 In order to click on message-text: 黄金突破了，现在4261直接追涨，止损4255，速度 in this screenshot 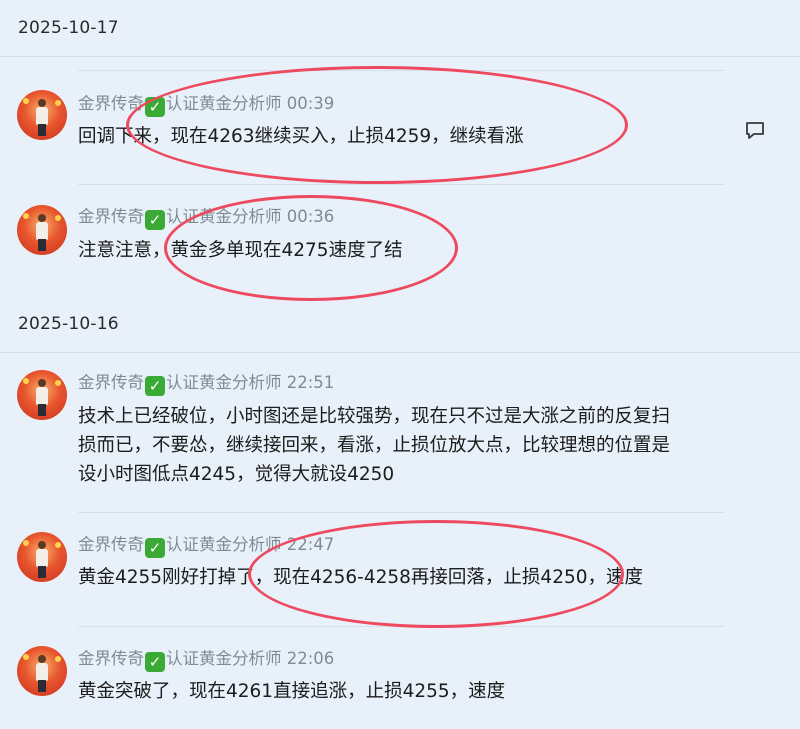, I will do `click(292, 691)`.